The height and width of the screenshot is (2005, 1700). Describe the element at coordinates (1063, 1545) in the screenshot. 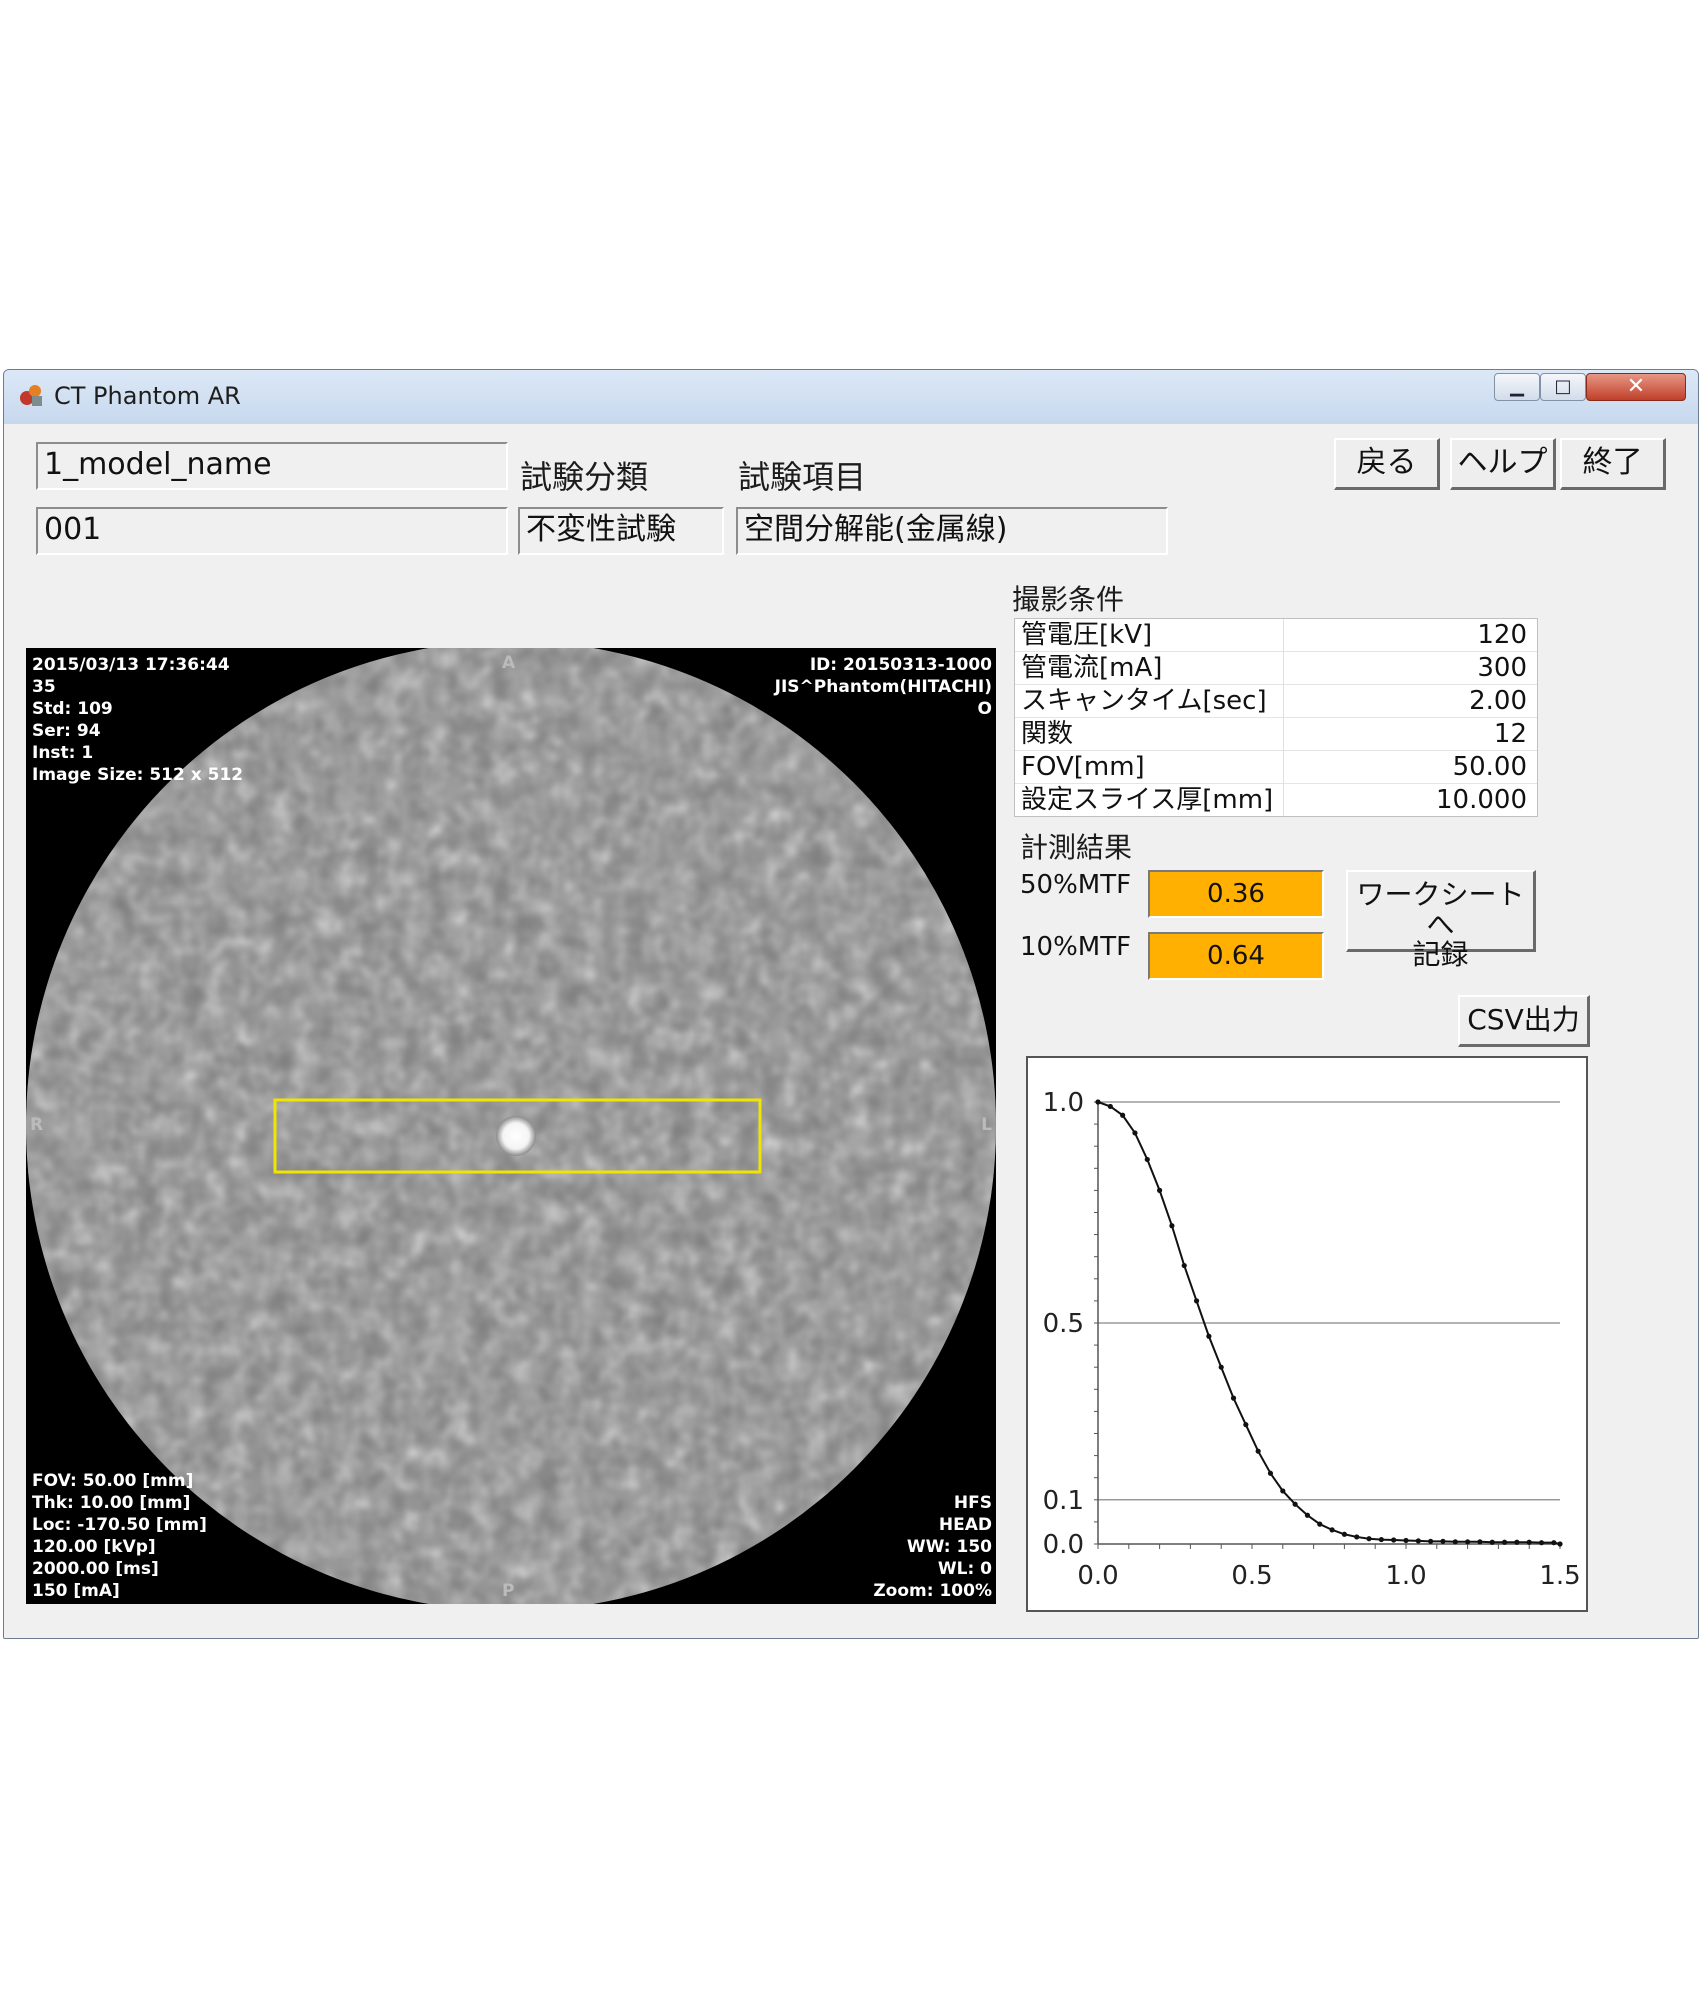

I see `y-tick-label: 0.0` at that location.